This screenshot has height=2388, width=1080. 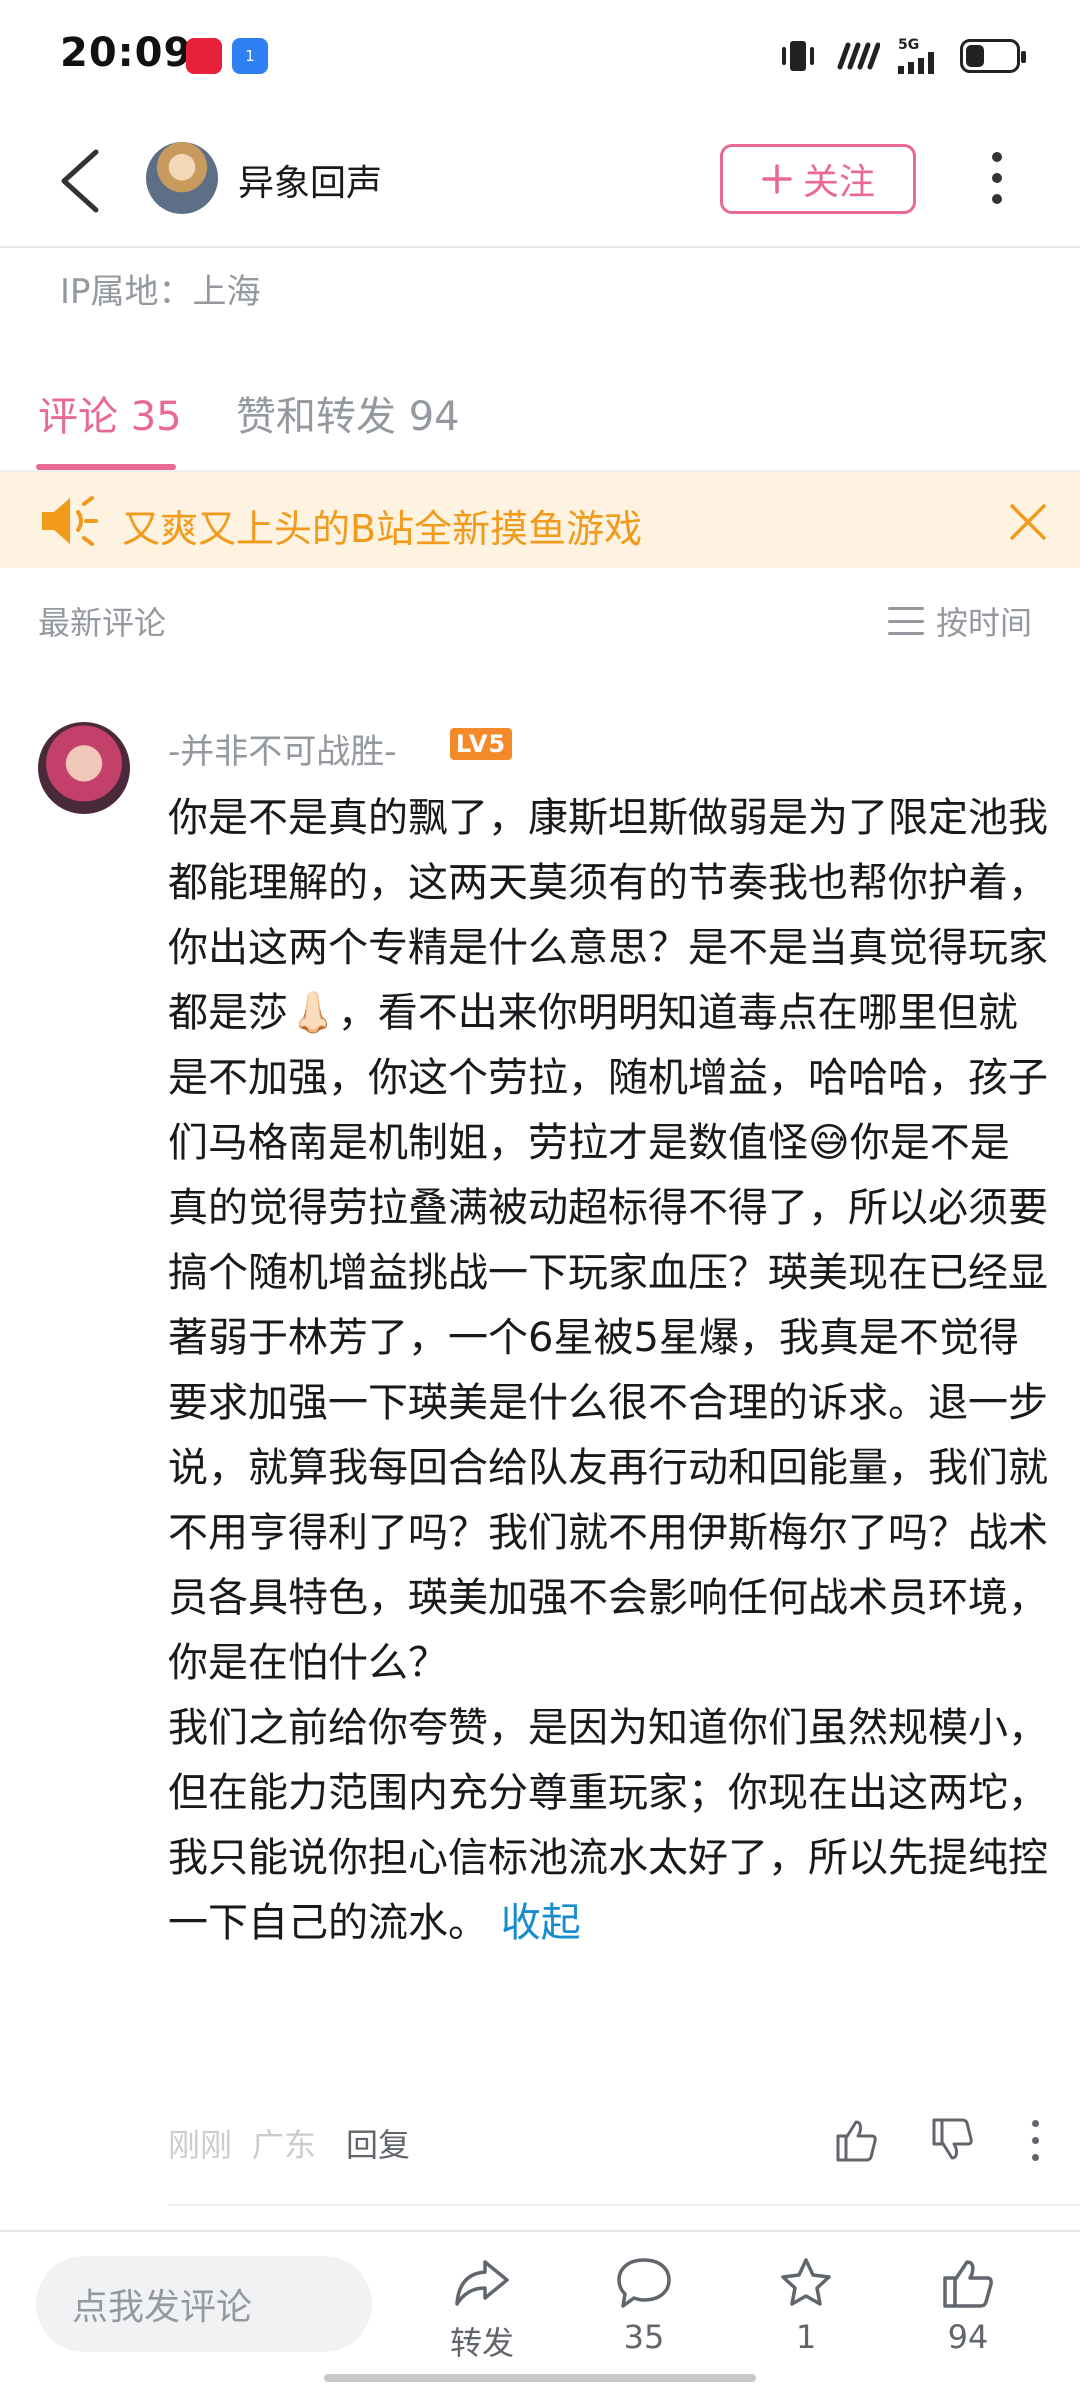 I want to click on ip-location: IP属地：上海, so click(x=160, y=292).